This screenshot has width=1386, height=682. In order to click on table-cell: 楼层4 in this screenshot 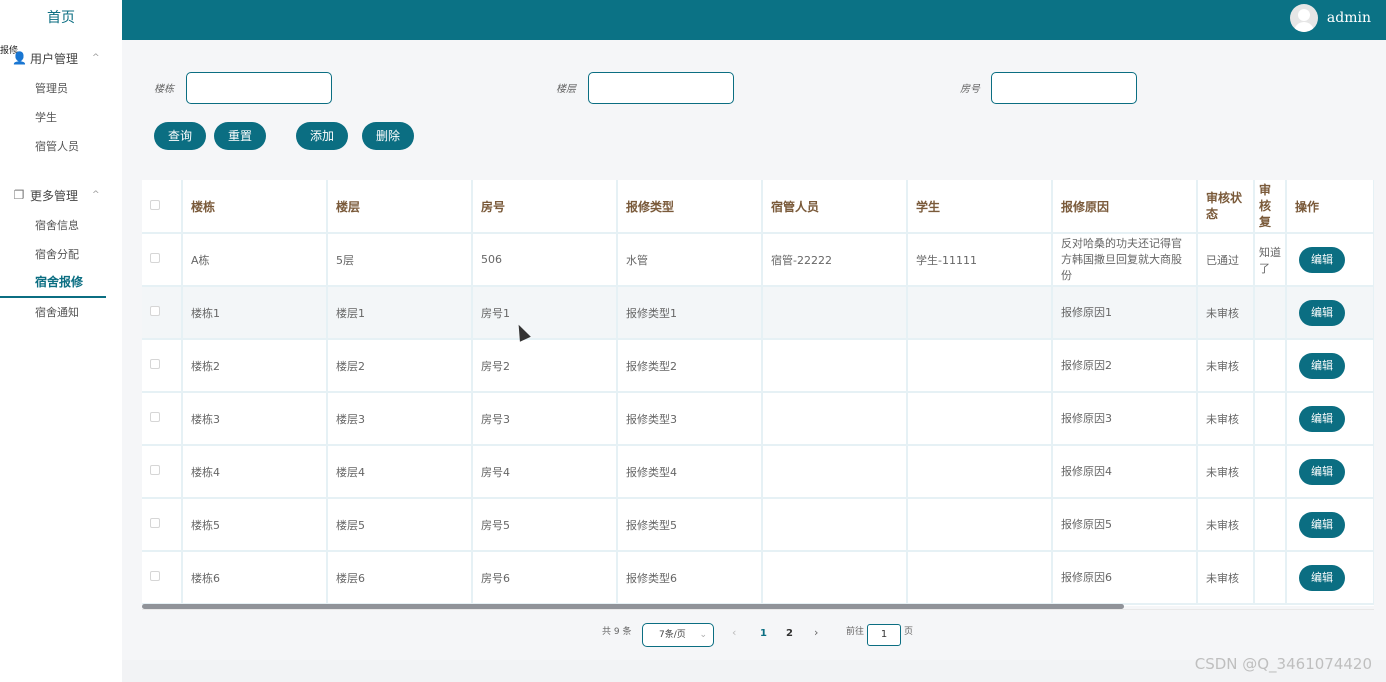, I will do `click(400, 472)`.